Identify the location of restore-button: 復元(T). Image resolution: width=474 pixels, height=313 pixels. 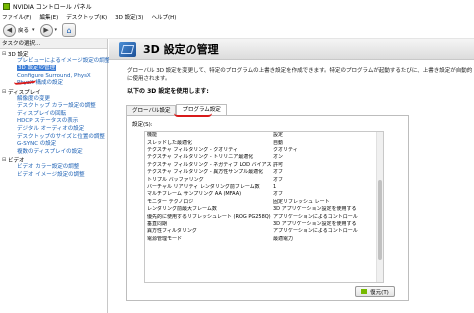
(375, 291).